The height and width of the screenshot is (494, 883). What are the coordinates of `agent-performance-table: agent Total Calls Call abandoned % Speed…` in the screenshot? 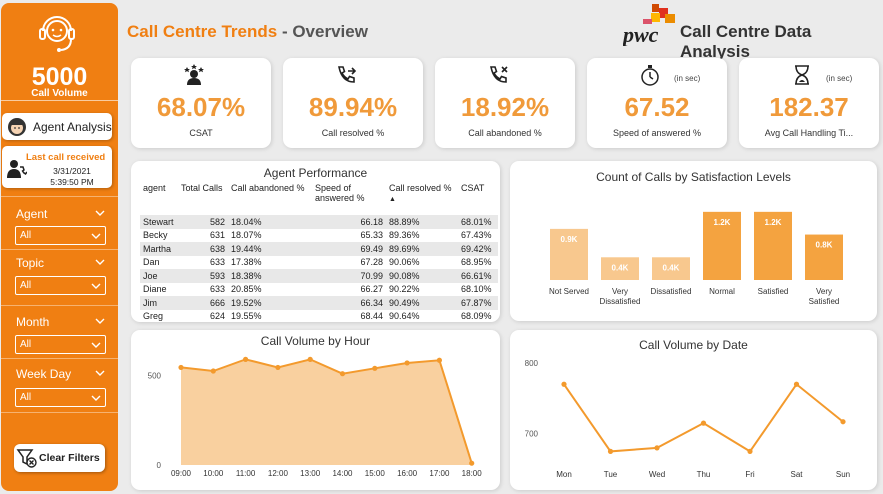 It's located at (319, 253).